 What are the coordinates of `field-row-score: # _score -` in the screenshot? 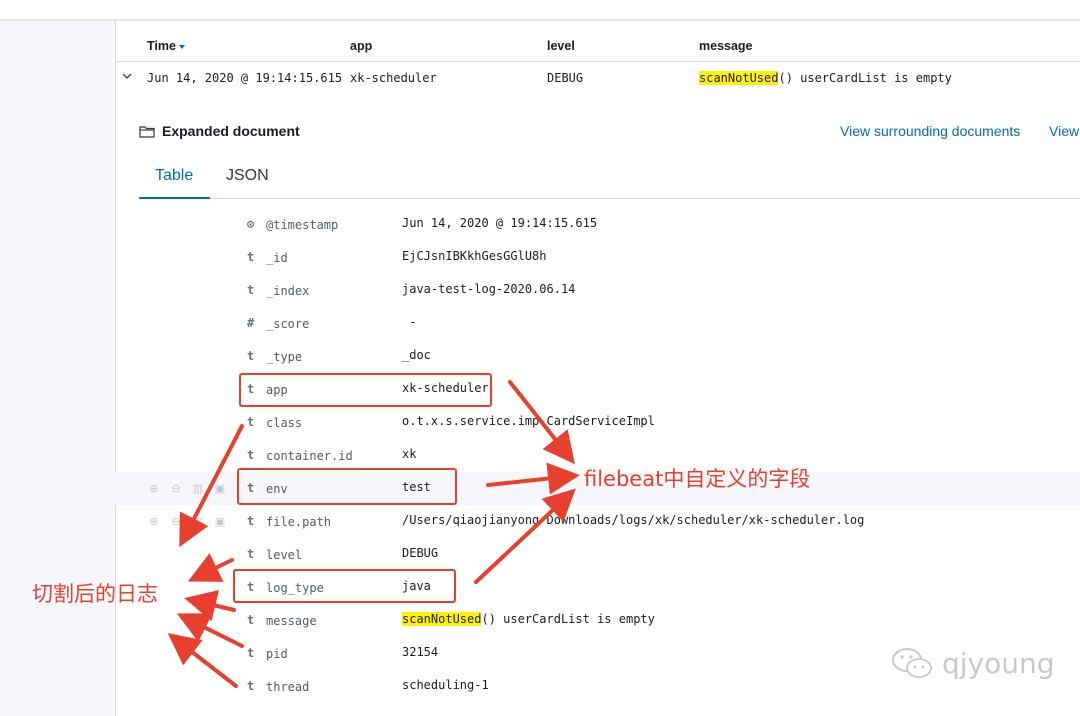 It's located at (540, 323).